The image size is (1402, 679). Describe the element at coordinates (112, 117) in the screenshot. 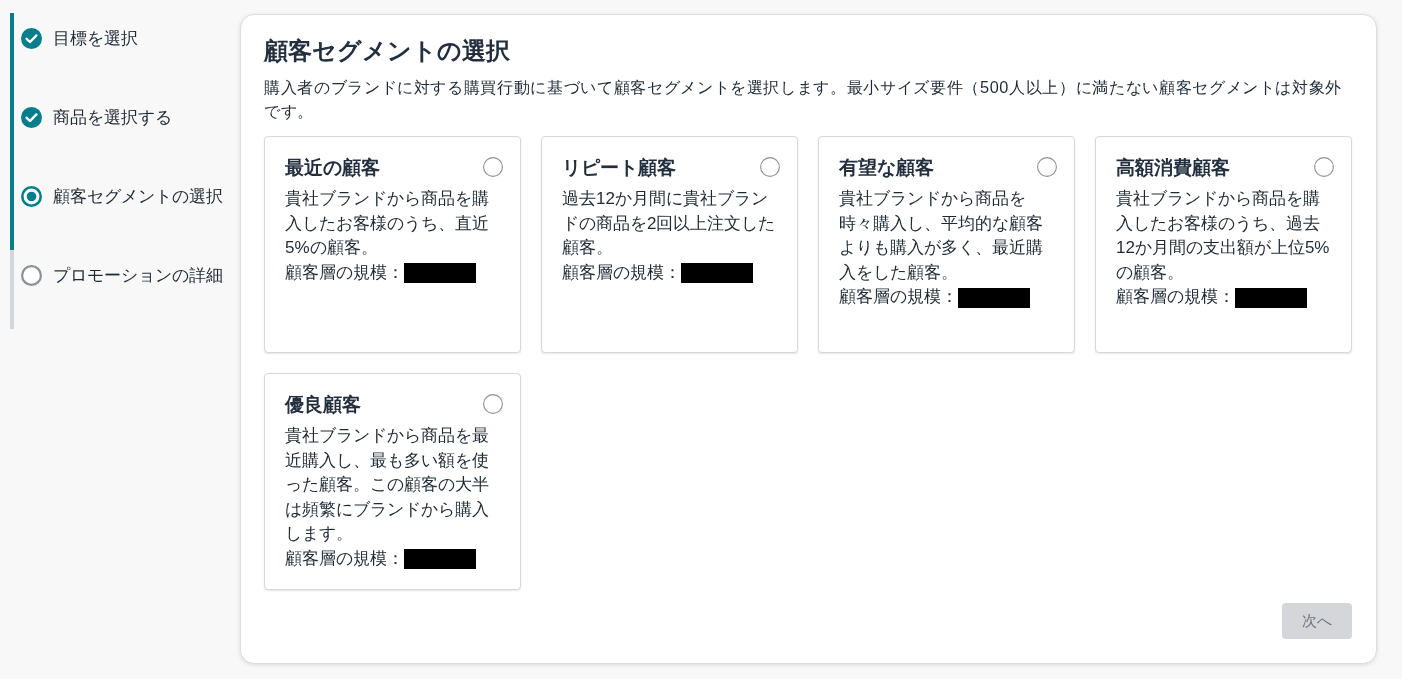

I see `step-label: 商品を選択する` at that location.